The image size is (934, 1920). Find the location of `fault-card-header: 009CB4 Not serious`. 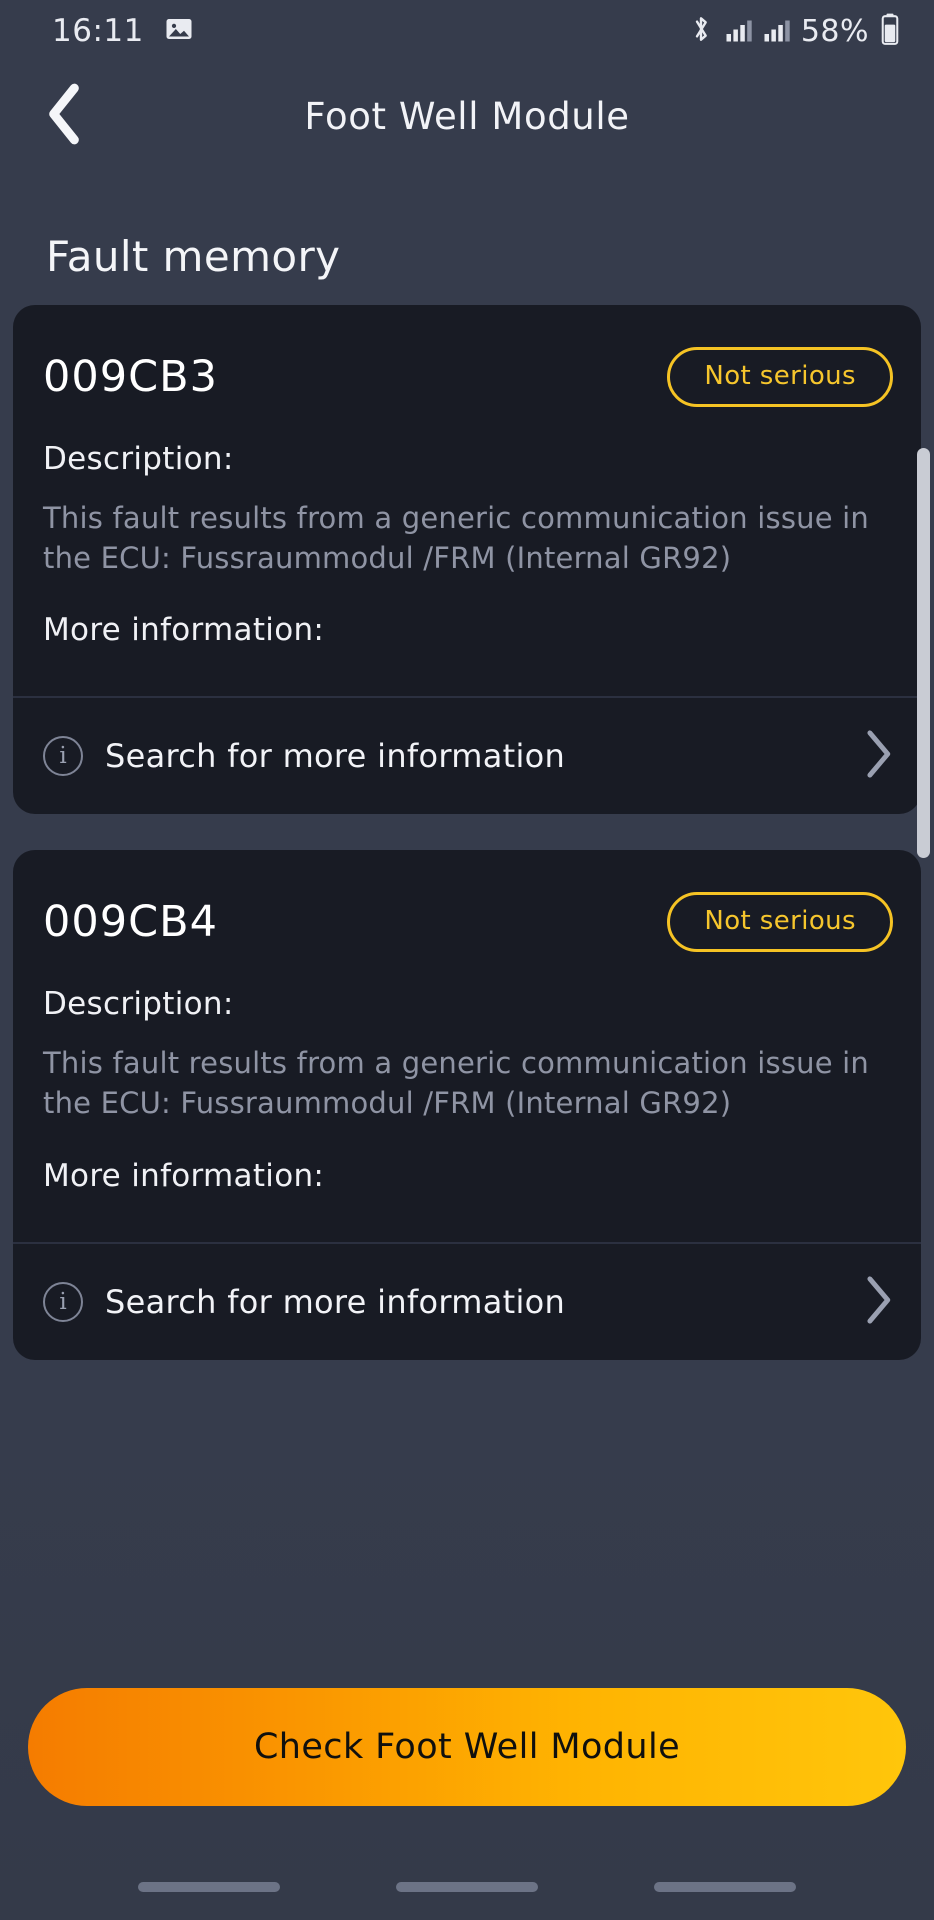

fault-card-header: 009CB4 Not serious is located at coordinates (467, 901).